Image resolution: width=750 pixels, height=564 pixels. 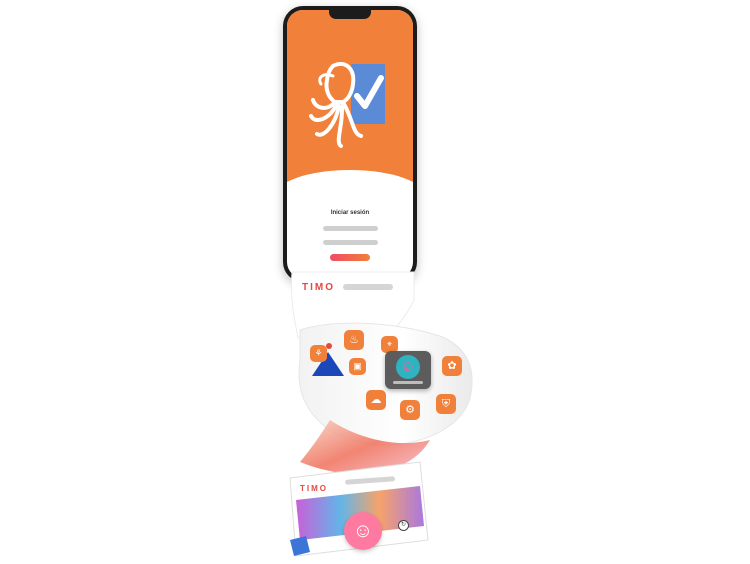 I want to click on camera-icon: ▣, so click(x=357, y=366).